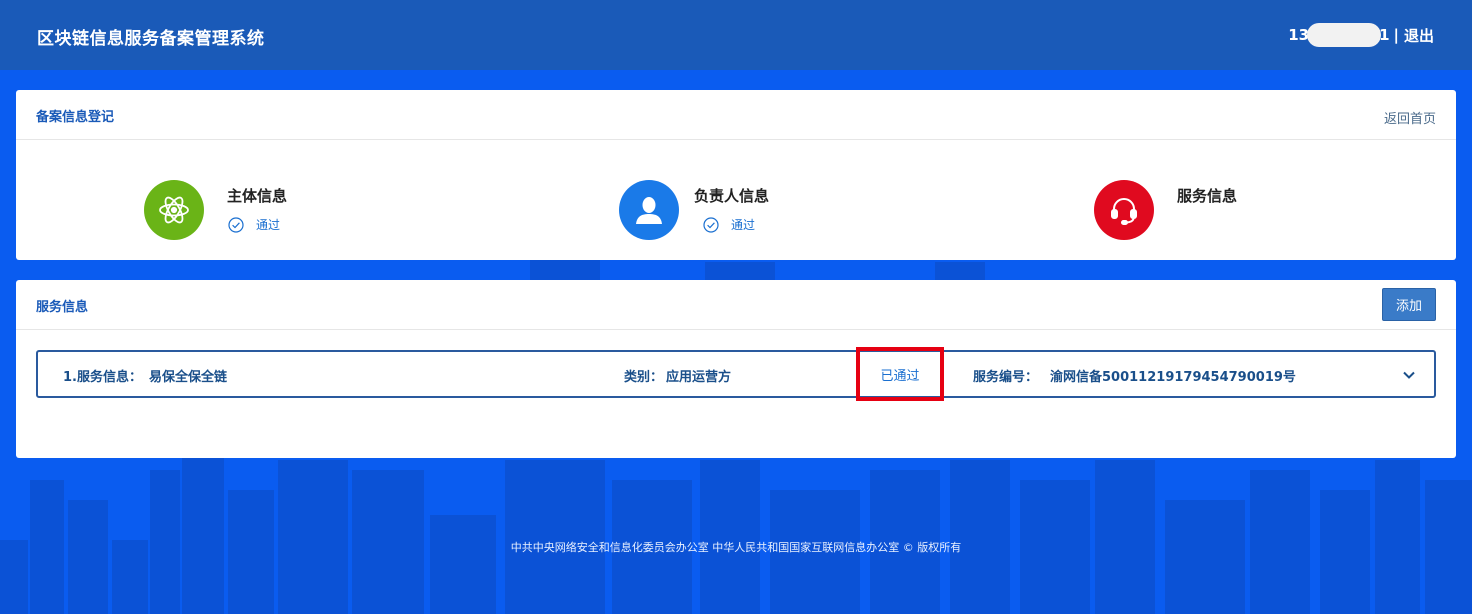 The width and height of the screenshot is (1472, 614). What do you see at coordinates (188, 377) in the screenshot?
I see `service-name: 易保全保全链` at bounding box center [188, 377].